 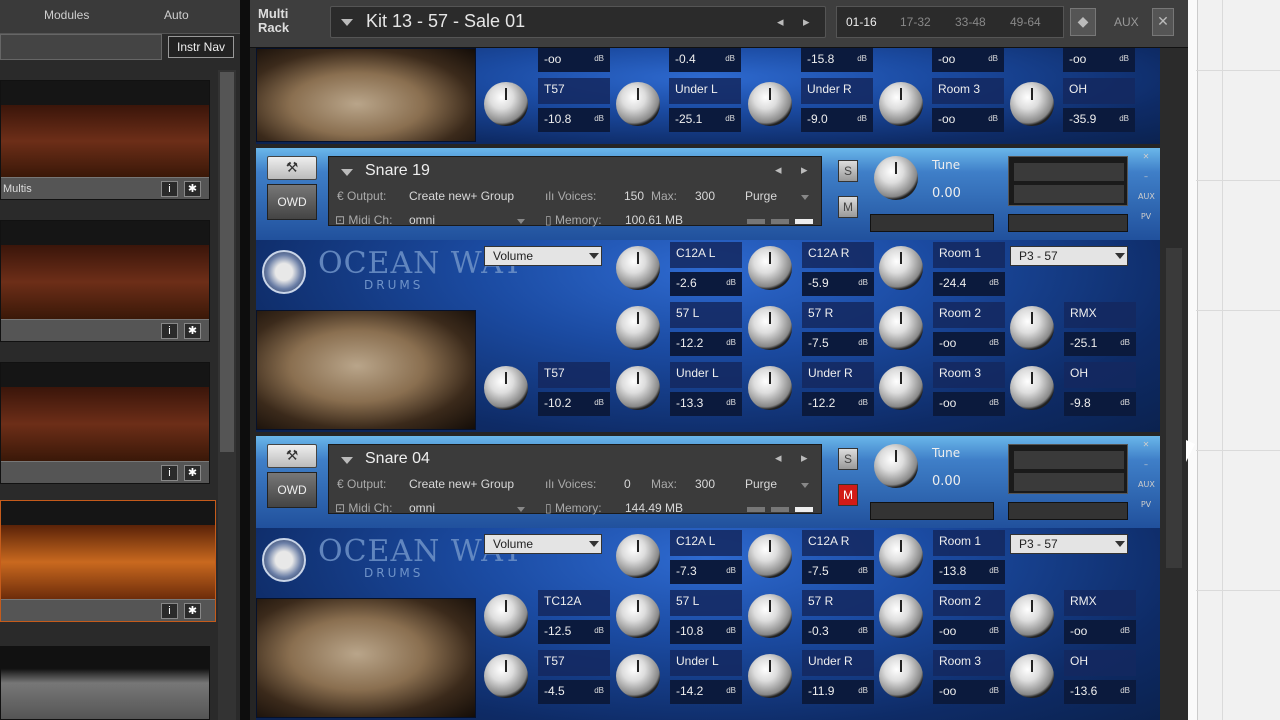 I want to click on tab-auto: Auto, so click(x=176, y=15).